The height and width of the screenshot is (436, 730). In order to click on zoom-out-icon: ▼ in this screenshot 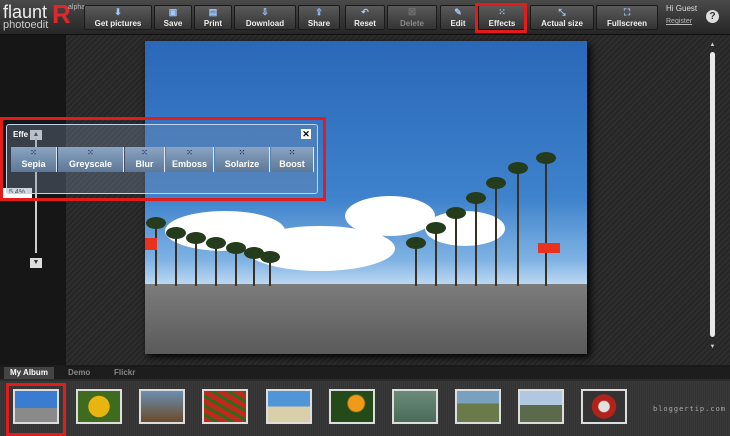, I will do `click(36, 263)`.